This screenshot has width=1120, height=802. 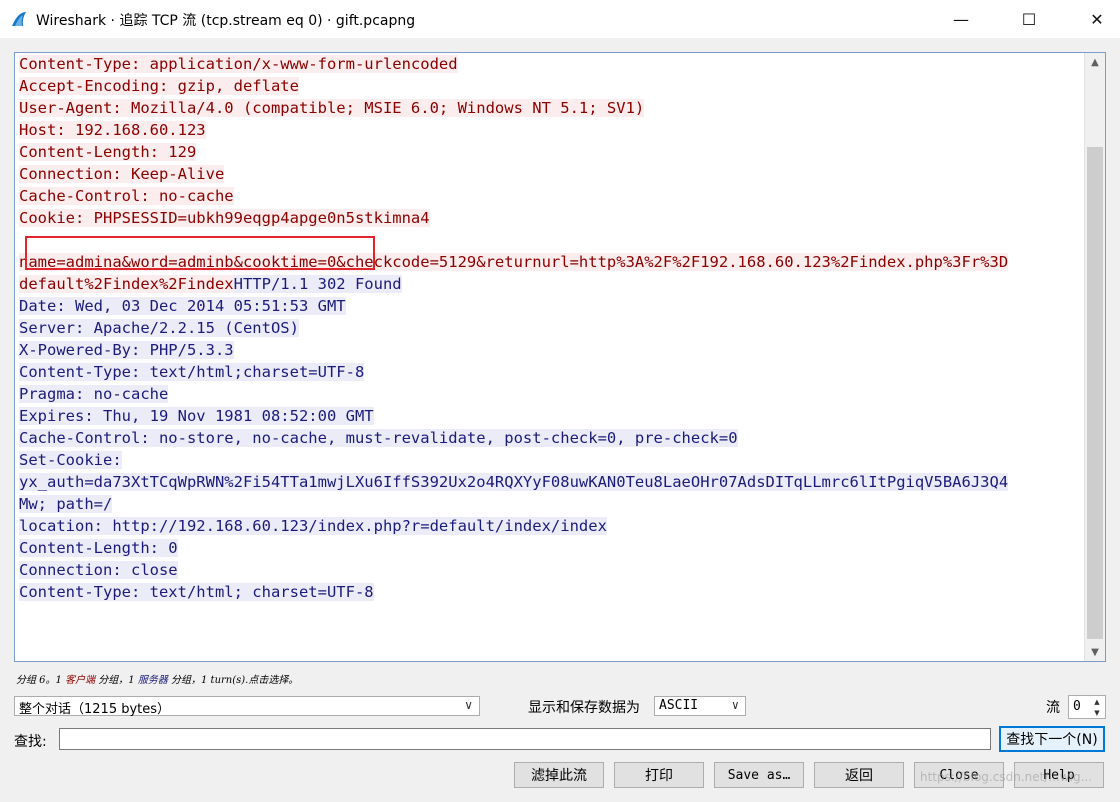 I want to click on stream-status-text: 分组 6。1 客户端 分组，1 服务器 分组，1 turn(s).点击选择。, so click(x=157, y=678).